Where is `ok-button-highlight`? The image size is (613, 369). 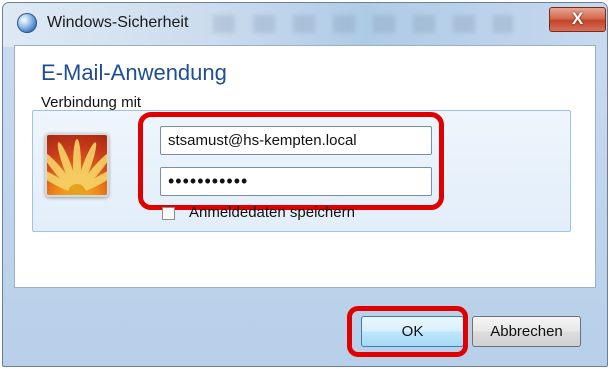
ok-button-highlight is located at coordinates (407, 331).